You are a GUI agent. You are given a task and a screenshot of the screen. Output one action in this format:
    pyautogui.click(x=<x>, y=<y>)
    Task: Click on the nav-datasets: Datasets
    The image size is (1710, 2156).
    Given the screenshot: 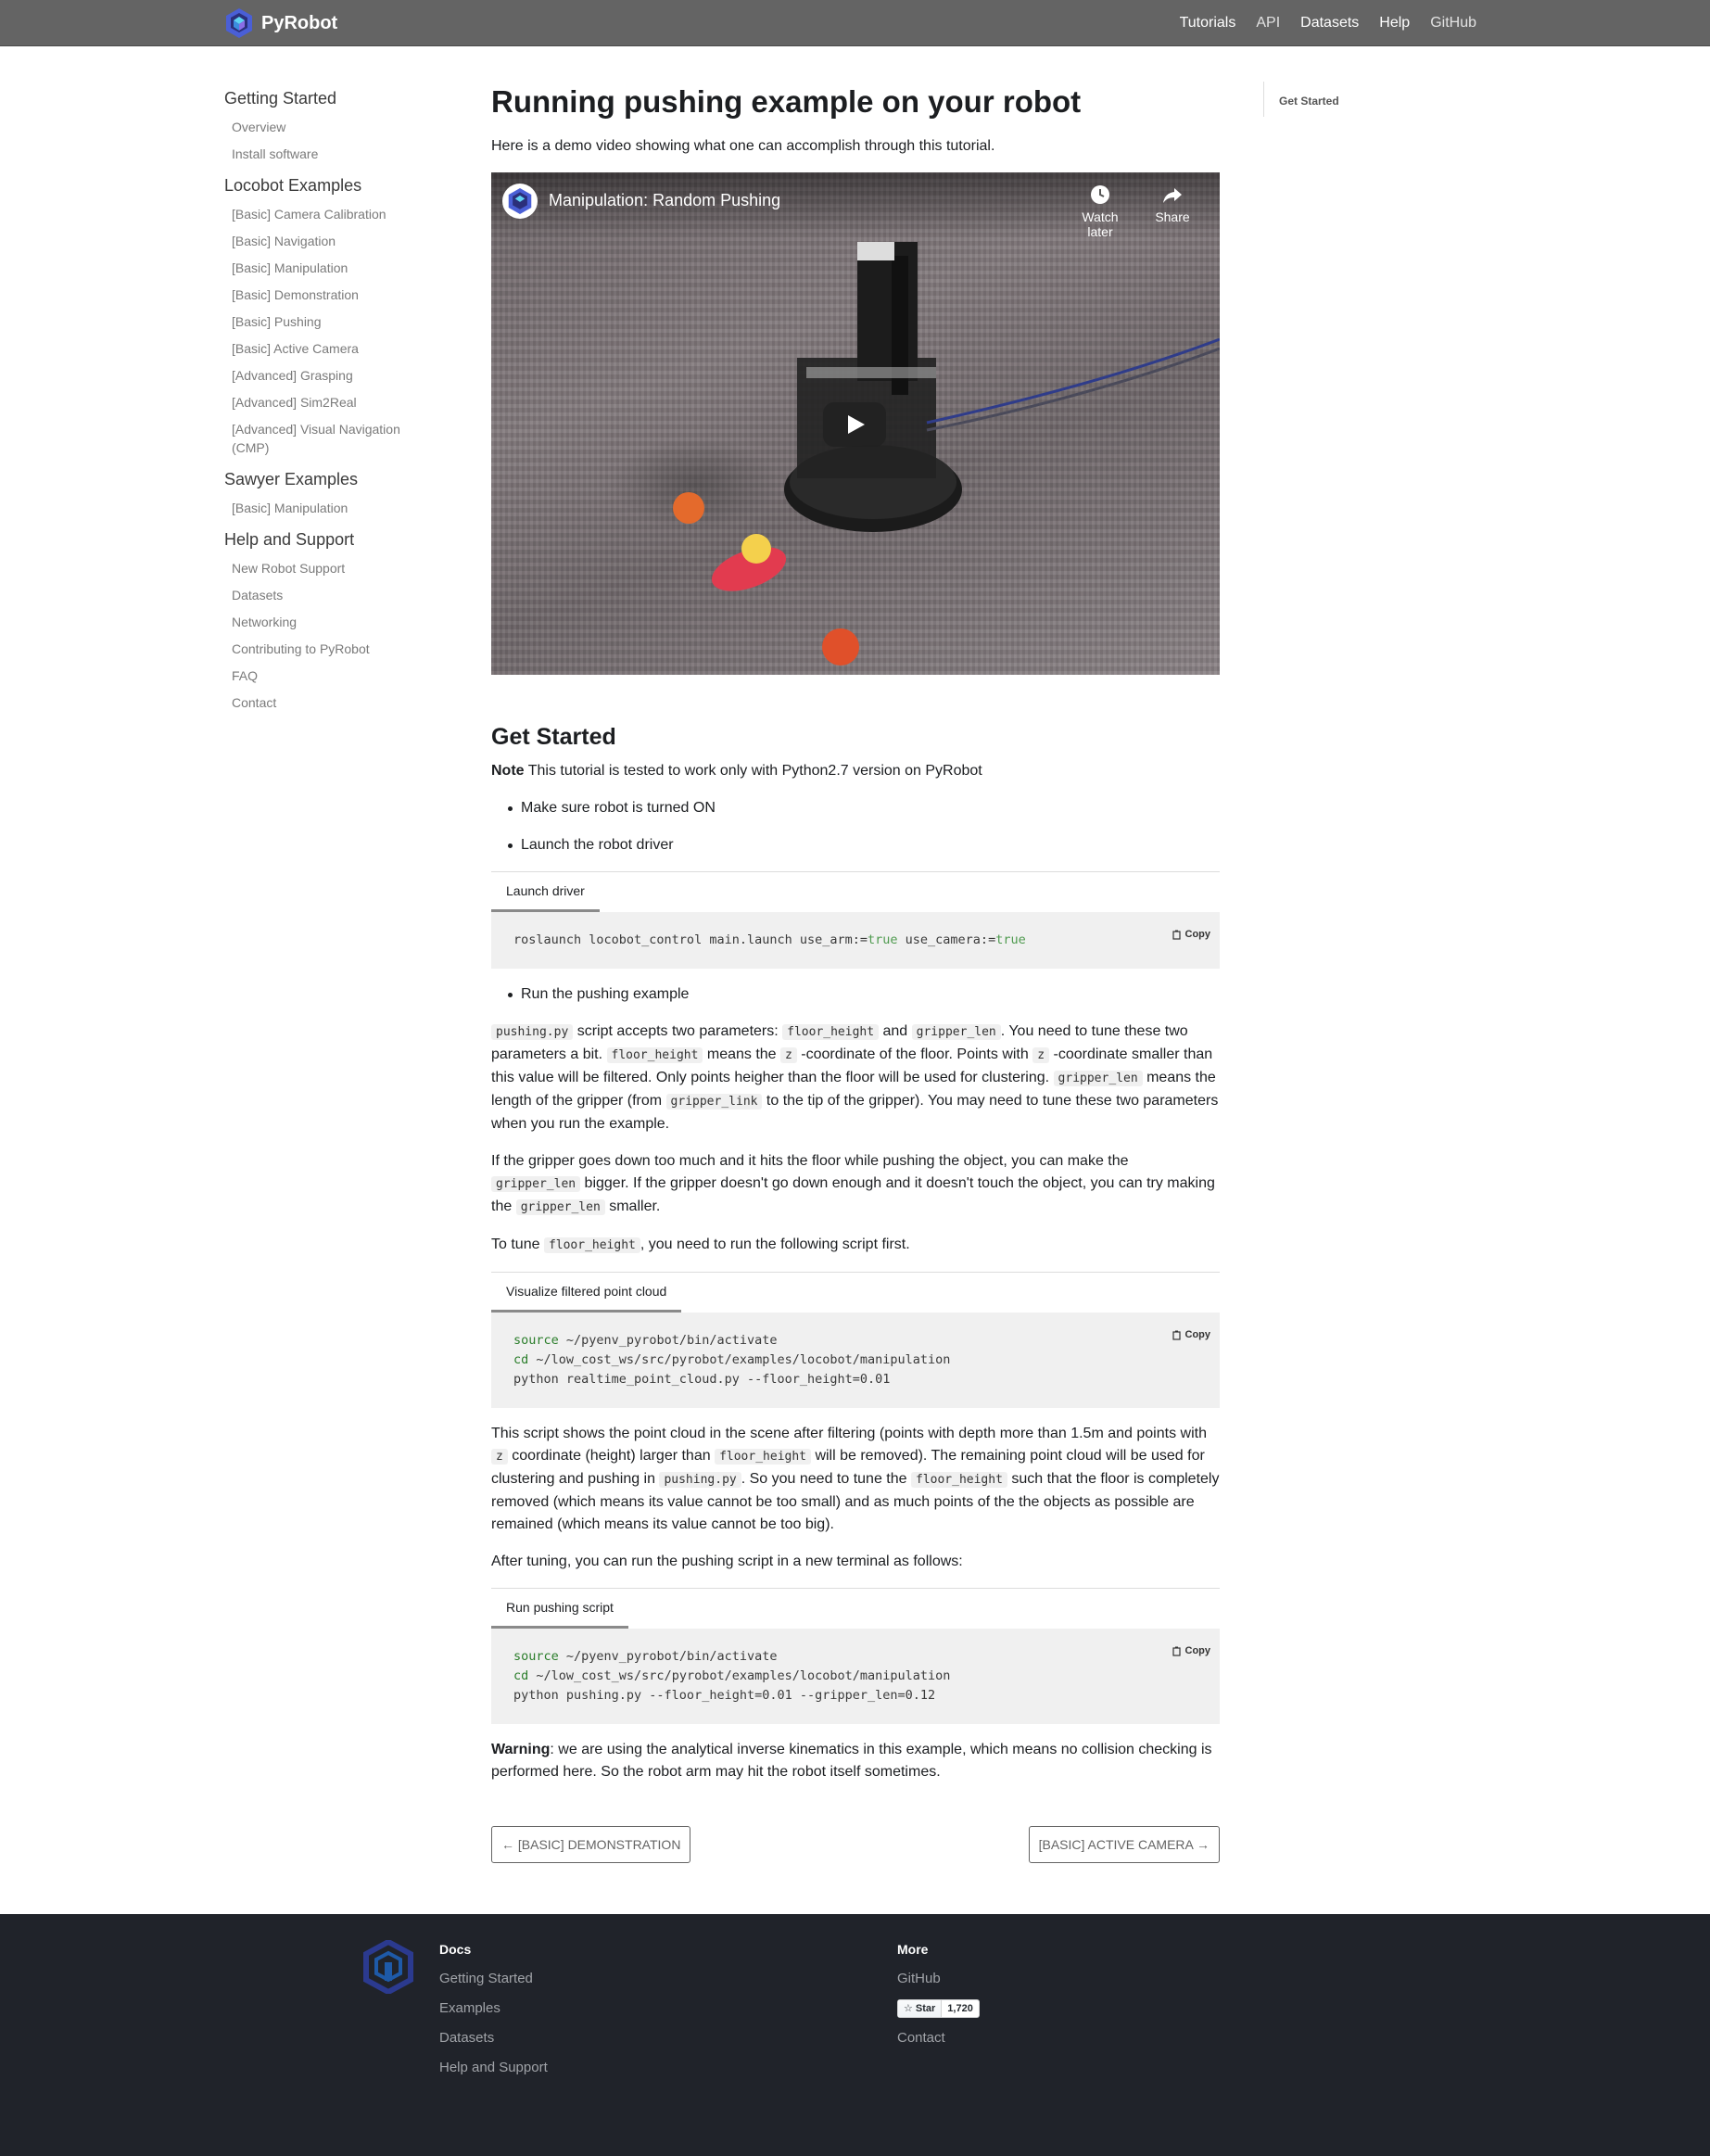 What is the action you would take?
    pyautogui.click(x=1330, y=24)
    